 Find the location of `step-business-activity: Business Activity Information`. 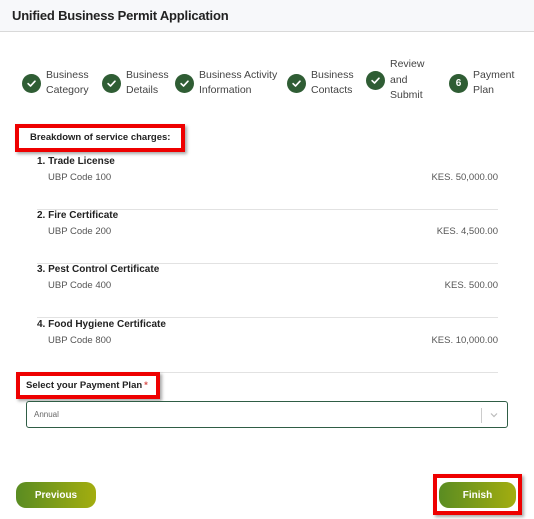

step-business-activity: Business Activity Information is located at coordinates (226, 83).